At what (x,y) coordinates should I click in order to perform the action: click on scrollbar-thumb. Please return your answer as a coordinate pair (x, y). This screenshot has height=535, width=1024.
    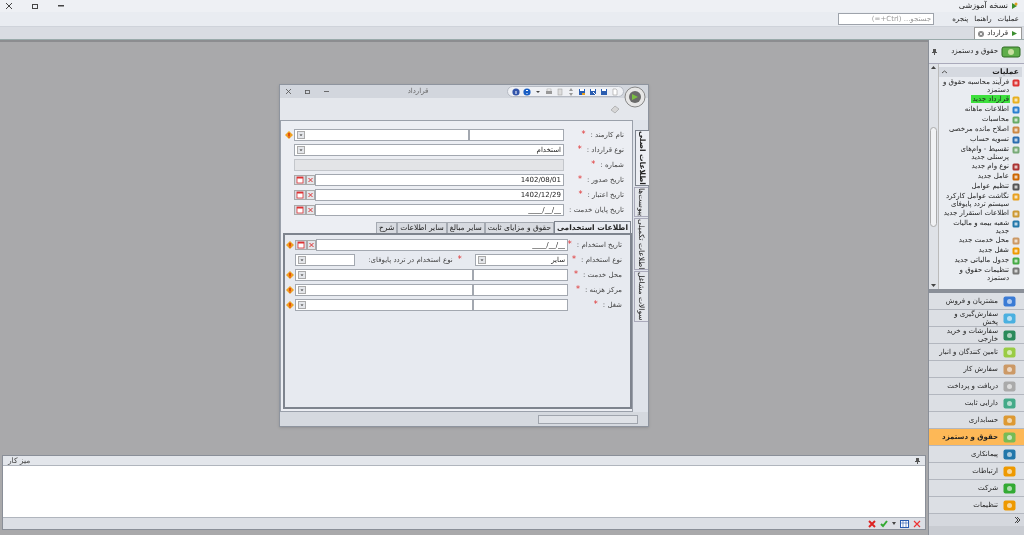
    Looking at the image, I should click on (933, 176).